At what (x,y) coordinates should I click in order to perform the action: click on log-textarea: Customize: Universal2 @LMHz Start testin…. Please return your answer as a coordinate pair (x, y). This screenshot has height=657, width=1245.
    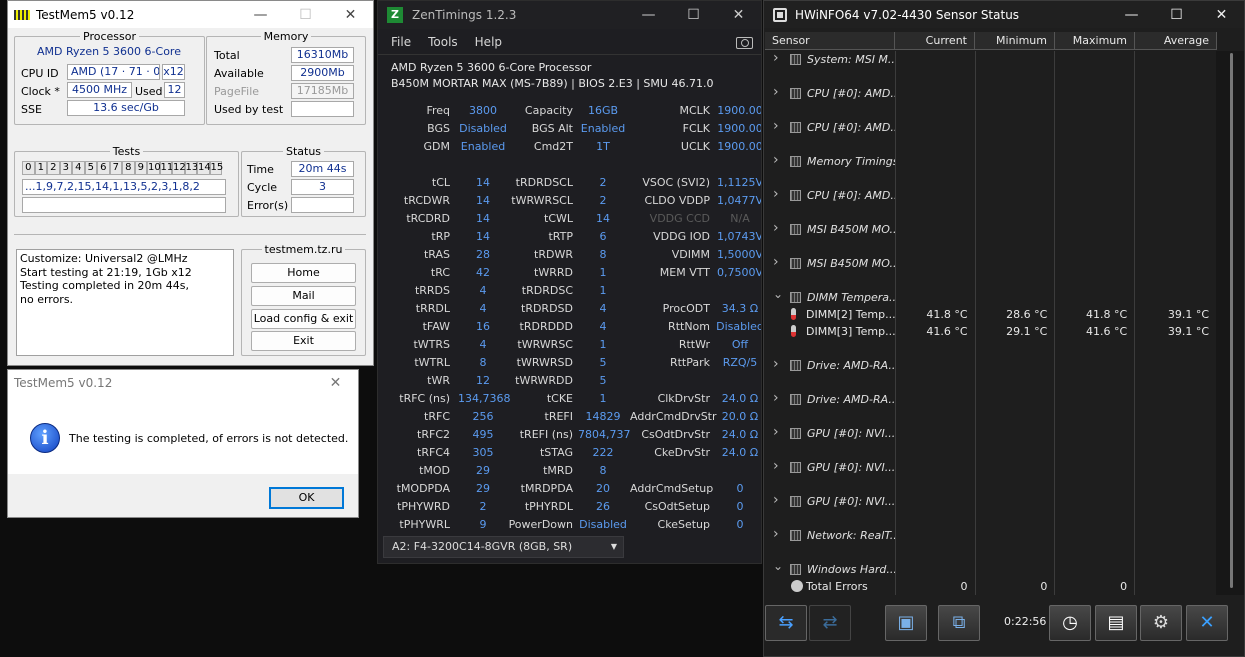
    Looking at the image, I should click on (125, 302).